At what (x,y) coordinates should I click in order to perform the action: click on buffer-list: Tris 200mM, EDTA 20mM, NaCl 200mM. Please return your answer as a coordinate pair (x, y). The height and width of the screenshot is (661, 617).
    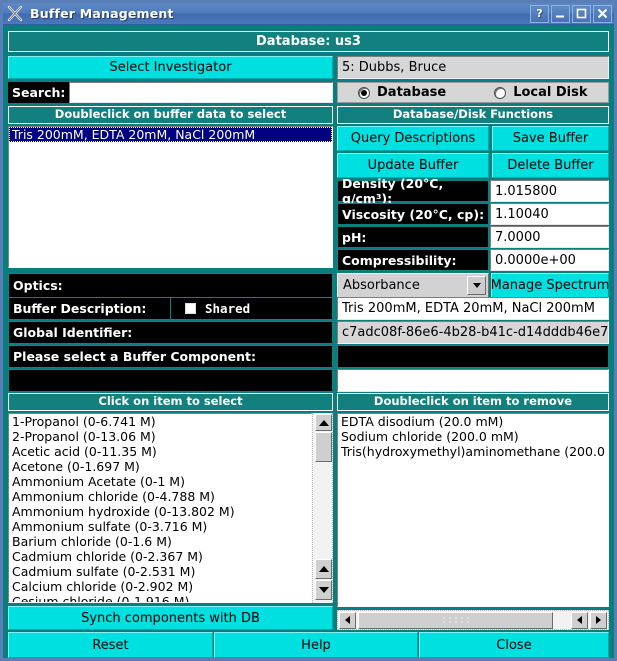
    Looking at the image, I should click on (170, 197).